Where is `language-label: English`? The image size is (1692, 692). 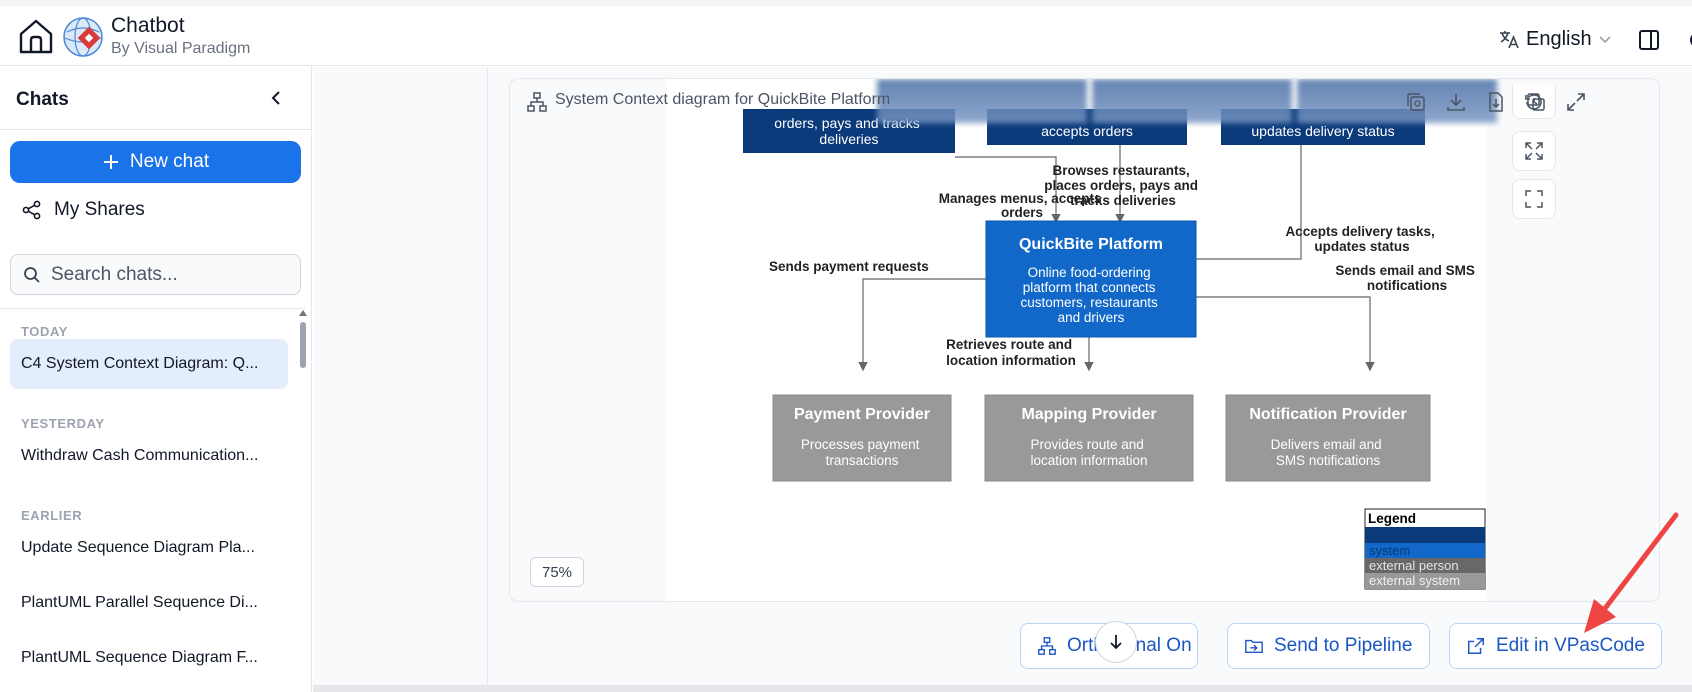
language-label: English is located at coordinates (1559, 38).